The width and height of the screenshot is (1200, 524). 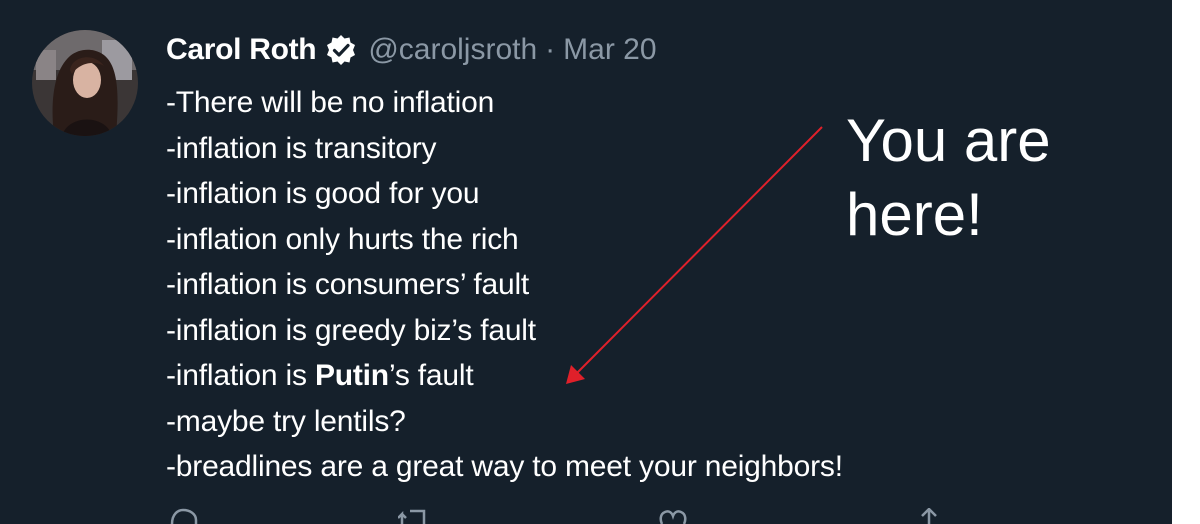 I want to click on tweet-actions, so click(x=586, y=516).